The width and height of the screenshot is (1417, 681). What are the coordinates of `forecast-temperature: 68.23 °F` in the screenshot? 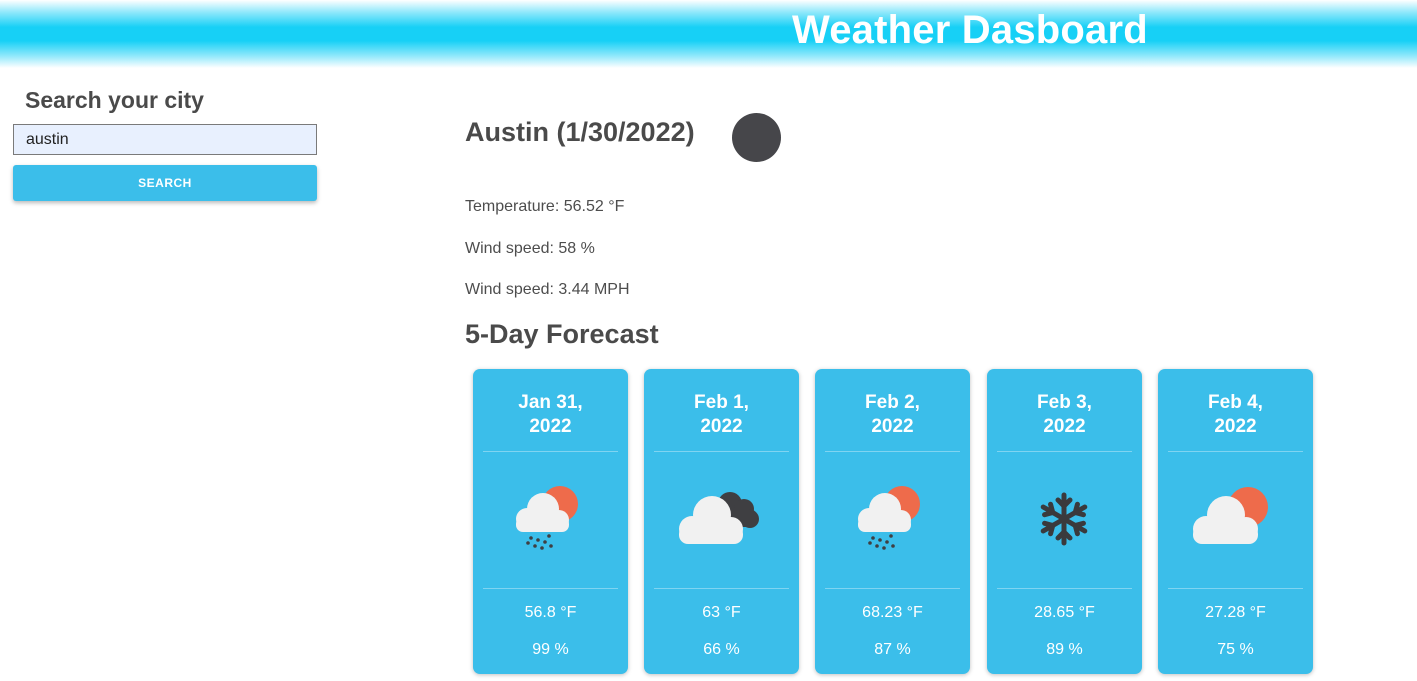 It's located at (892, 612).